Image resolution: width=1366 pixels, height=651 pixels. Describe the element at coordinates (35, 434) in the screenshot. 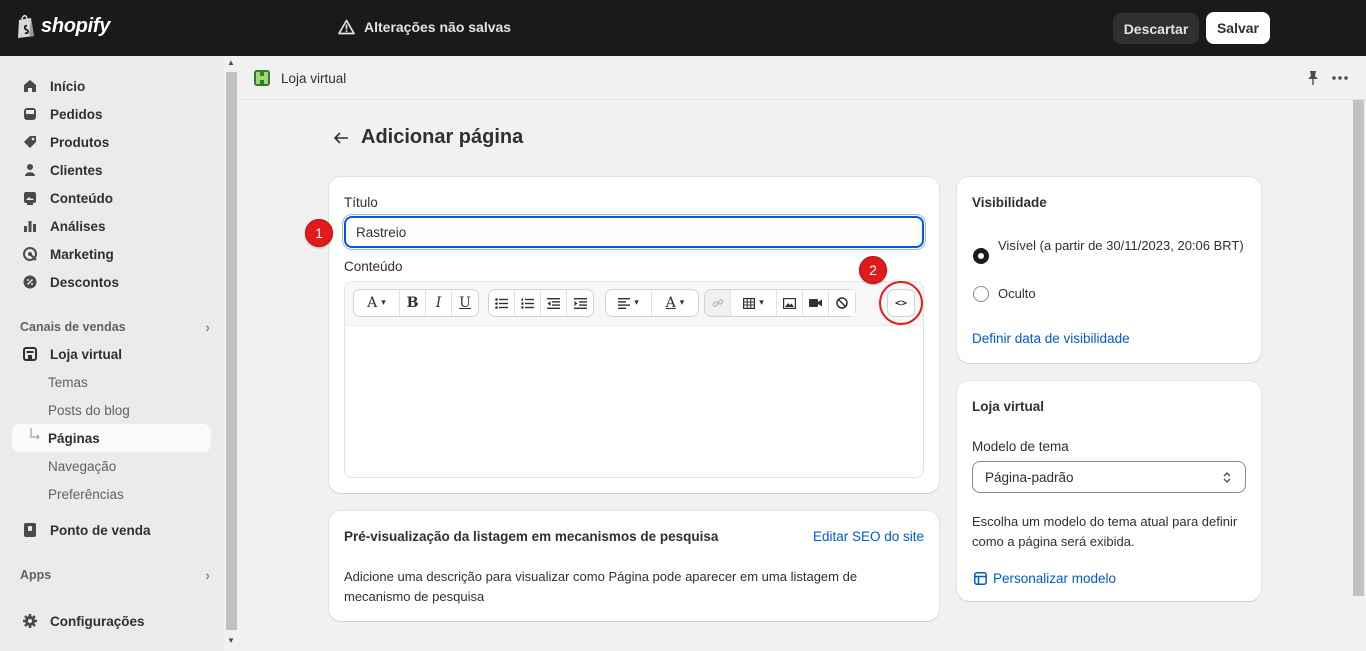

I see `sub-item-arrow-icon` at that location.